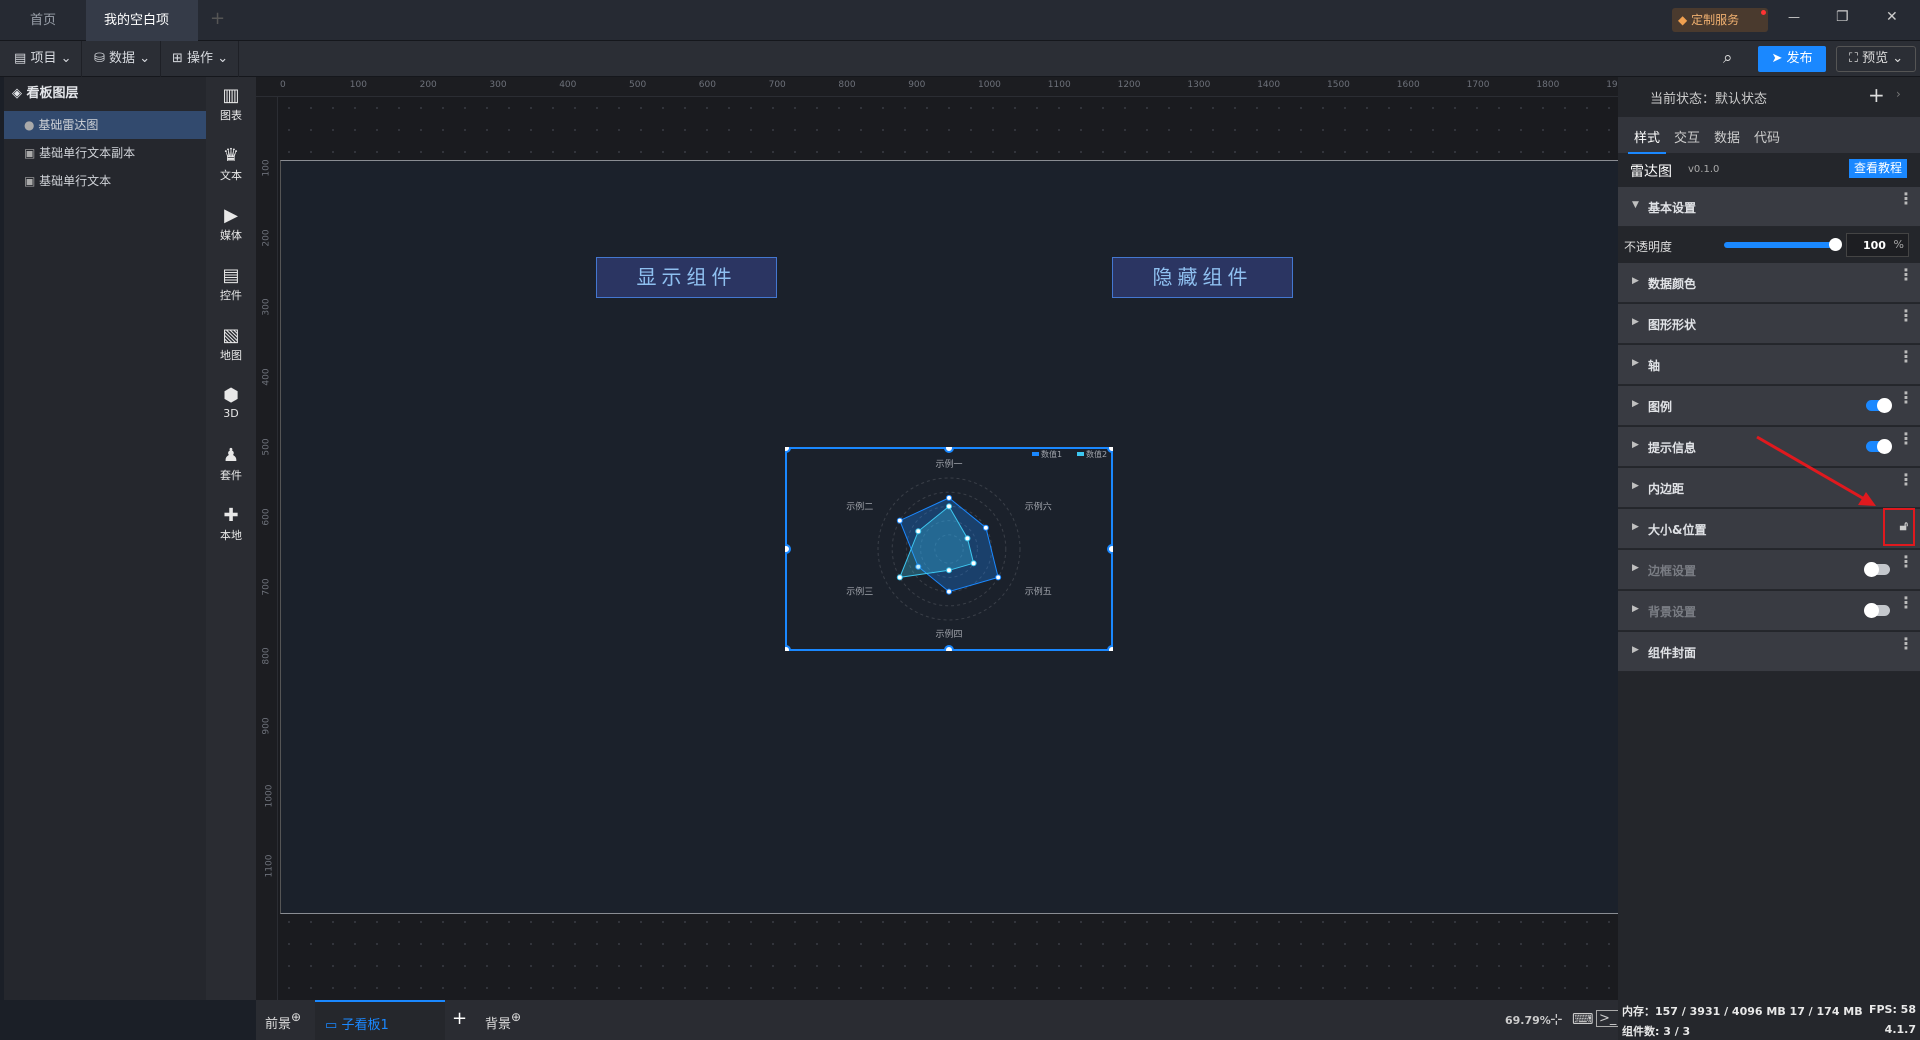 Image resolution: width=1920 pixels, height=1040 pixels. Describe the element at coordinates (217, 18) in the screenshot. I see `add-tab-button: +` at that location.